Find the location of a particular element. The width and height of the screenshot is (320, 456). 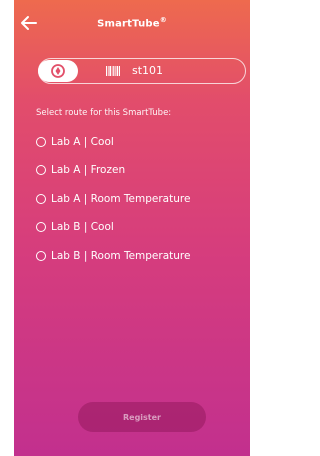

route-label: Lab A | Cool is located at coordinates (82, 142).